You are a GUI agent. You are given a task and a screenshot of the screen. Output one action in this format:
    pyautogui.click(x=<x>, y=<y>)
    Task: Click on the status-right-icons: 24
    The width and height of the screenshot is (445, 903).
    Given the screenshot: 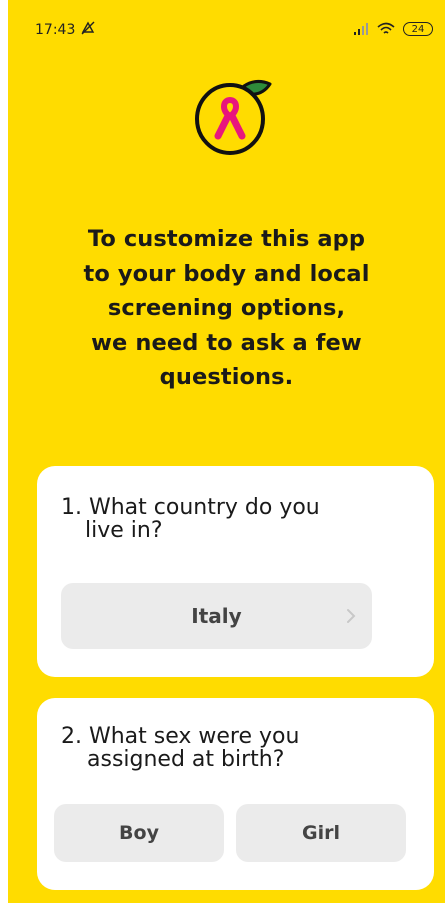 What is the action you would take?
    pyautogui.click(x=393, y=29)
    